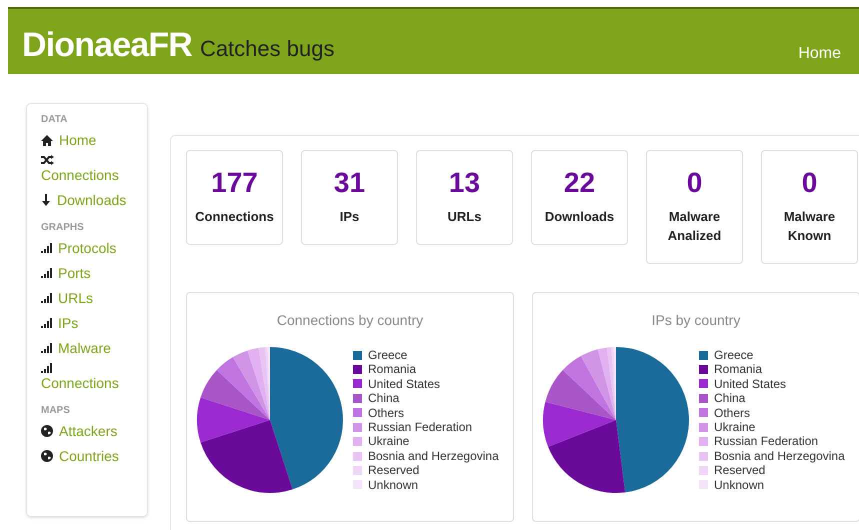  I want to click on stat-label: Connections, so click(234, 217).